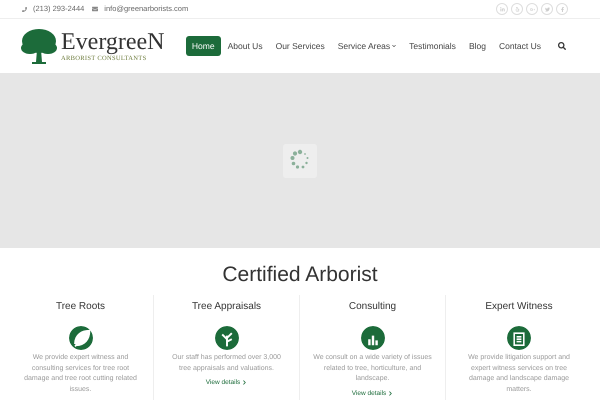  What do you see at coordinates (367, 46) in the screenshot?
I see `nav-link: Service Areas` at bounding box center [367, 46].